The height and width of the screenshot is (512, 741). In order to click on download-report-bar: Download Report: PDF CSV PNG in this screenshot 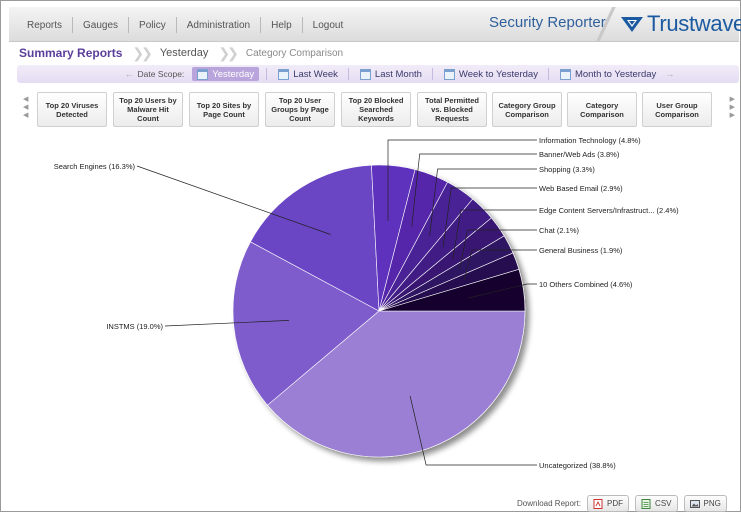, I will do `click(622, 503)`.